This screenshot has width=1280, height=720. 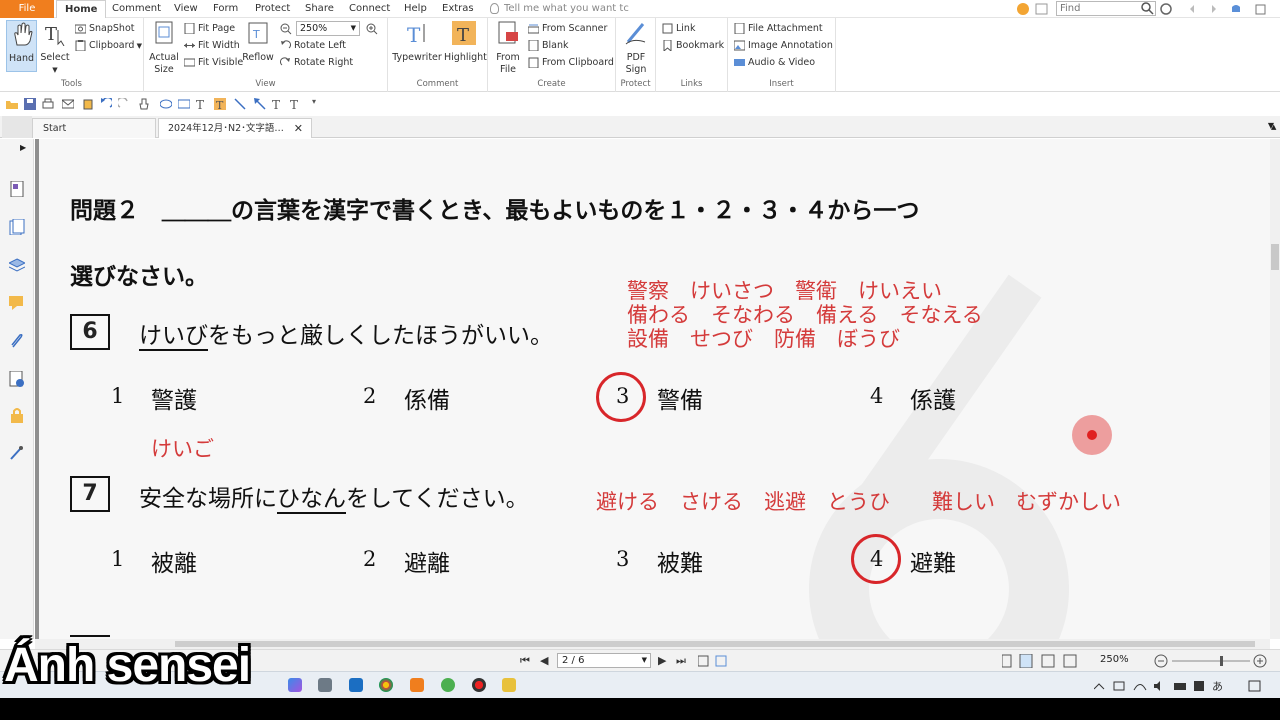 I want to click on image-annotation-button: Image Annotation, so click(x=783, y=46).